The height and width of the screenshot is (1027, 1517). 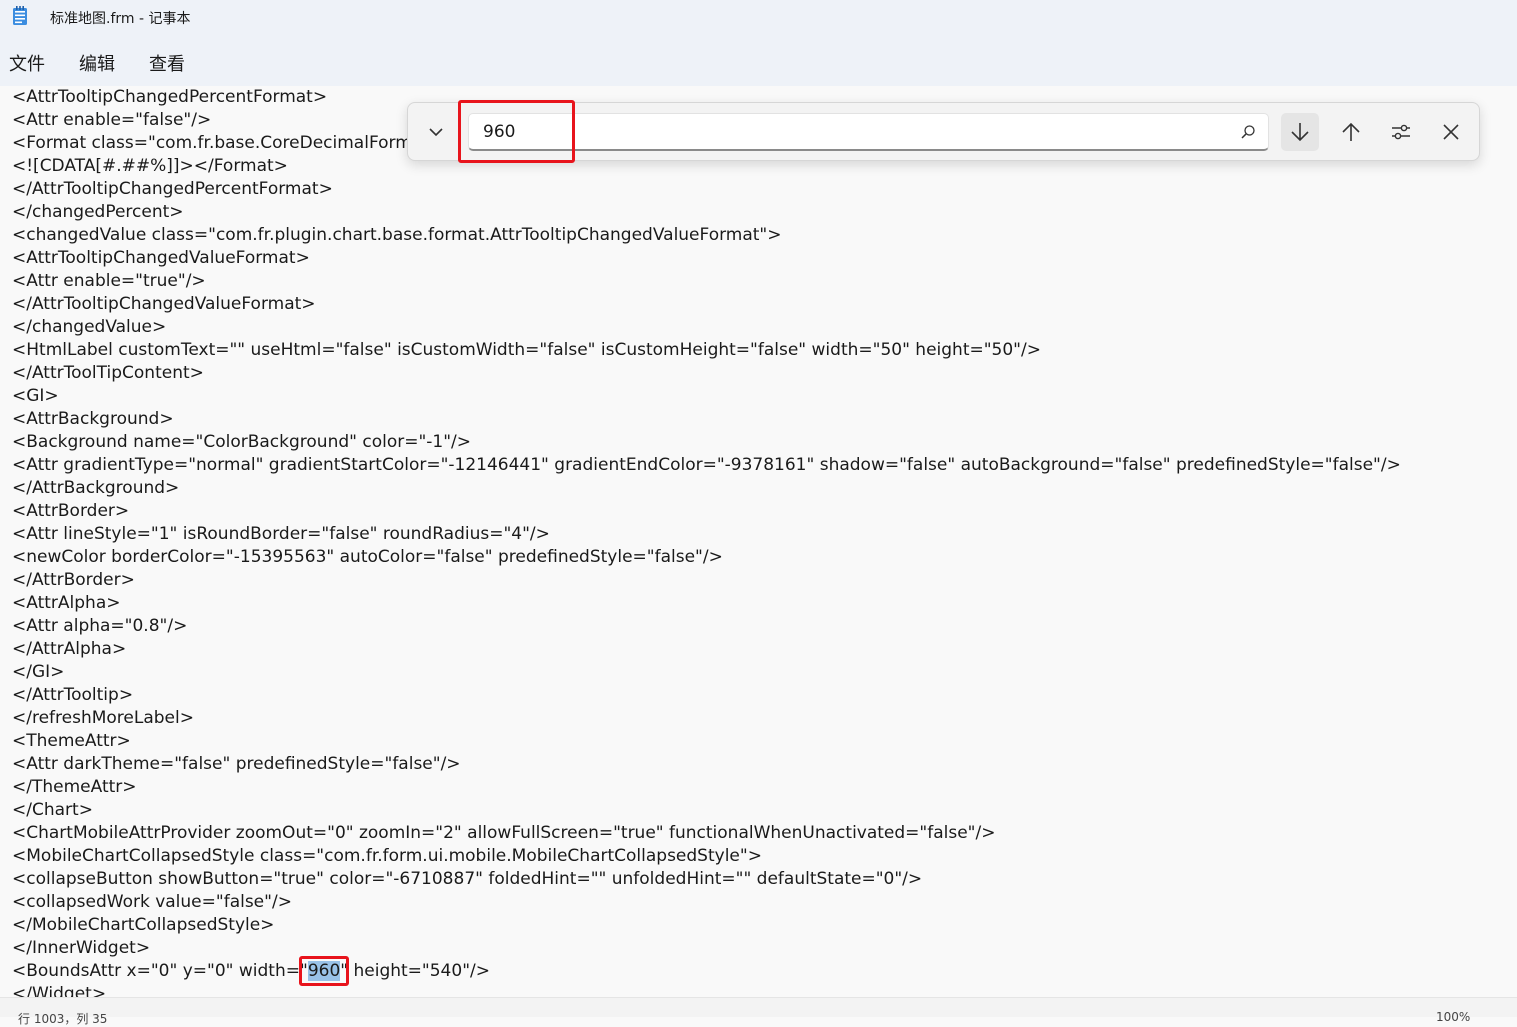 I want to click on search-icon, so click(x=1248, y=132).